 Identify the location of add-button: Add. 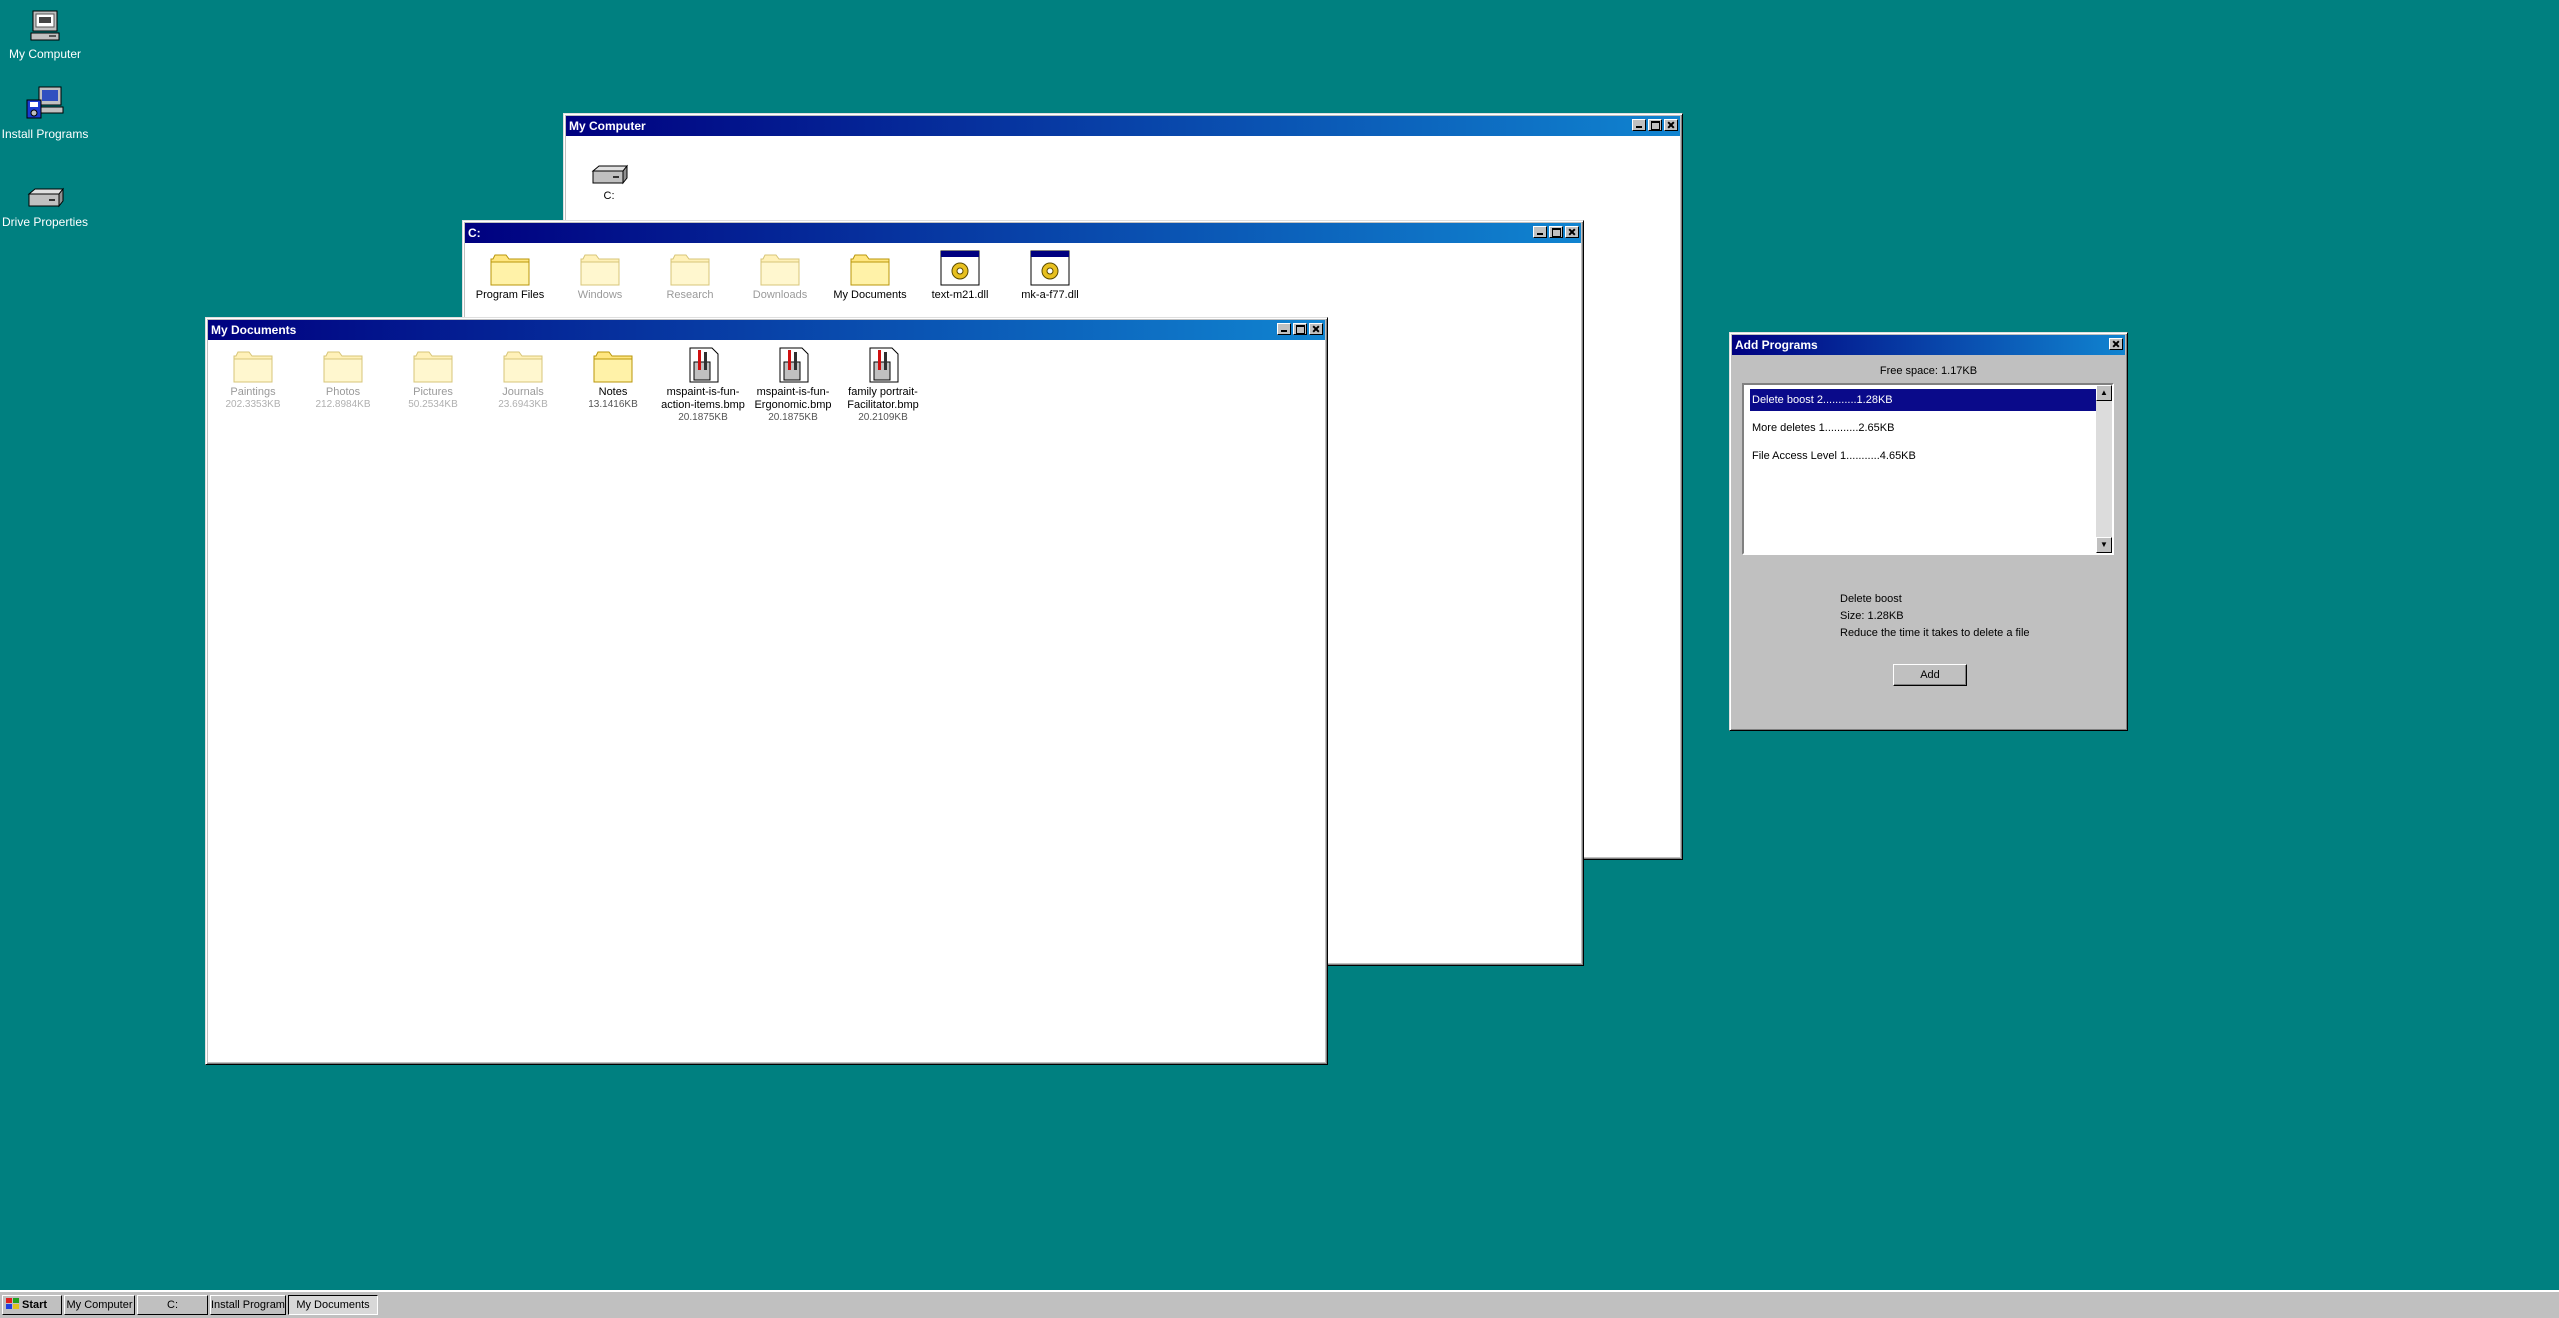
(1930, 675).